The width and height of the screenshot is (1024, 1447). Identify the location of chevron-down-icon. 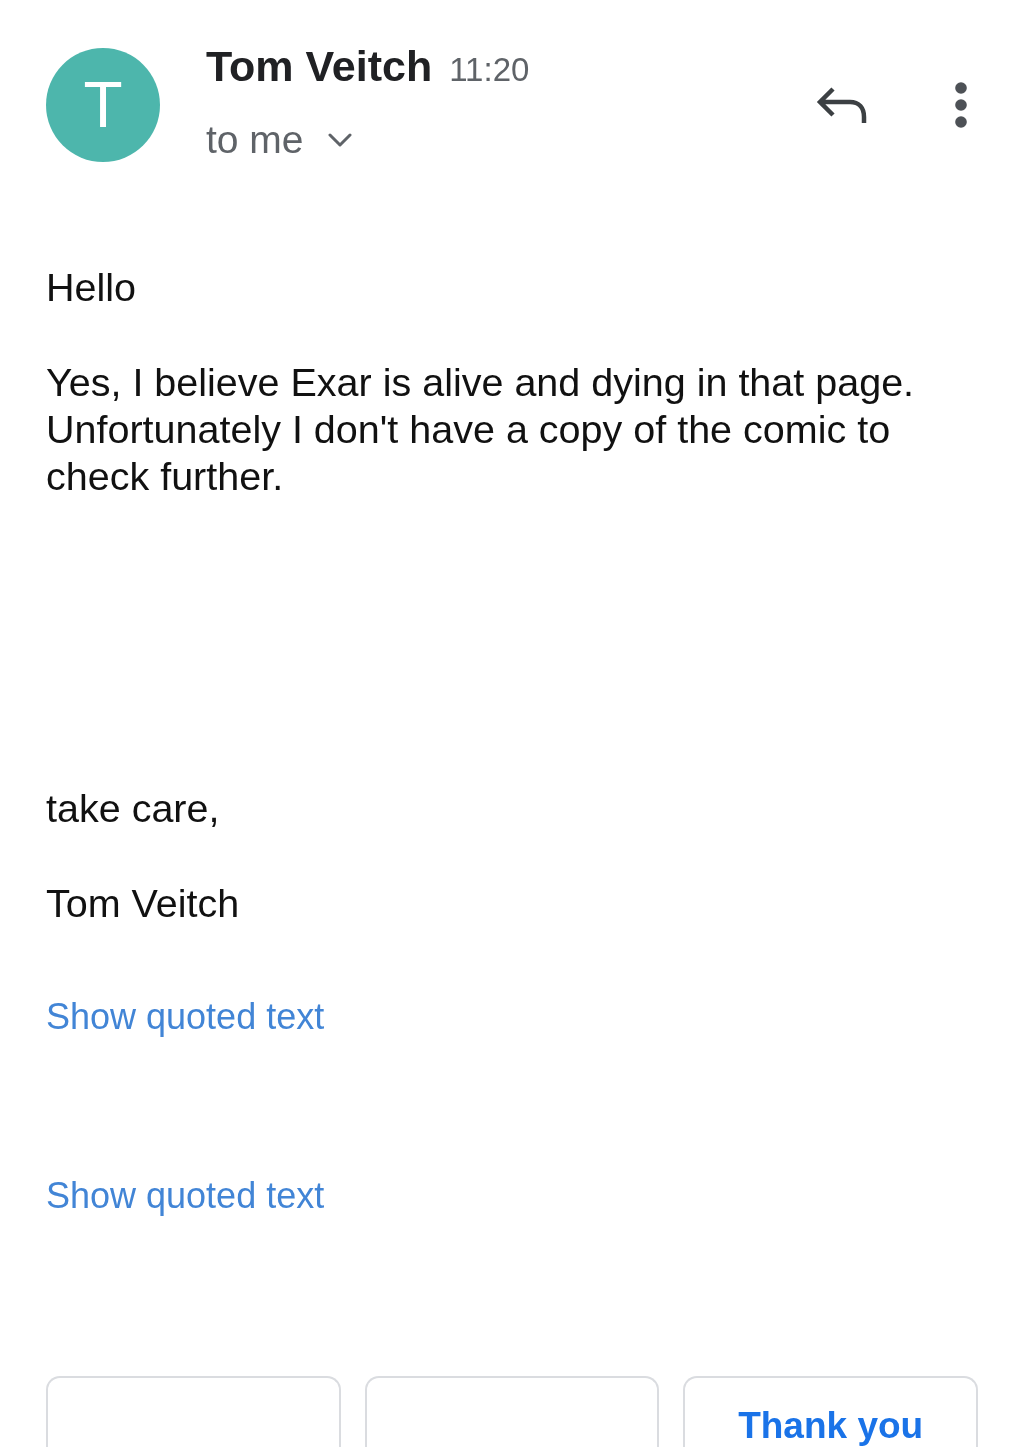
(339, 140).